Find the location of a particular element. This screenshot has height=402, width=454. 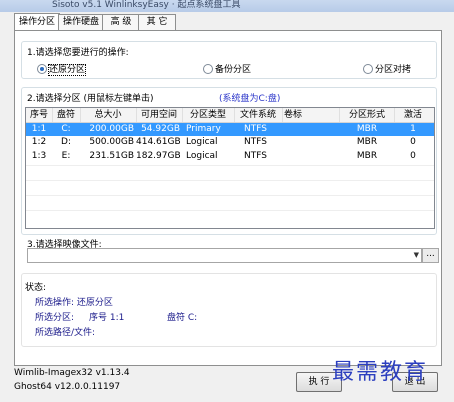

radio-backup: 备份分区 is located at coordinates (227, 68).